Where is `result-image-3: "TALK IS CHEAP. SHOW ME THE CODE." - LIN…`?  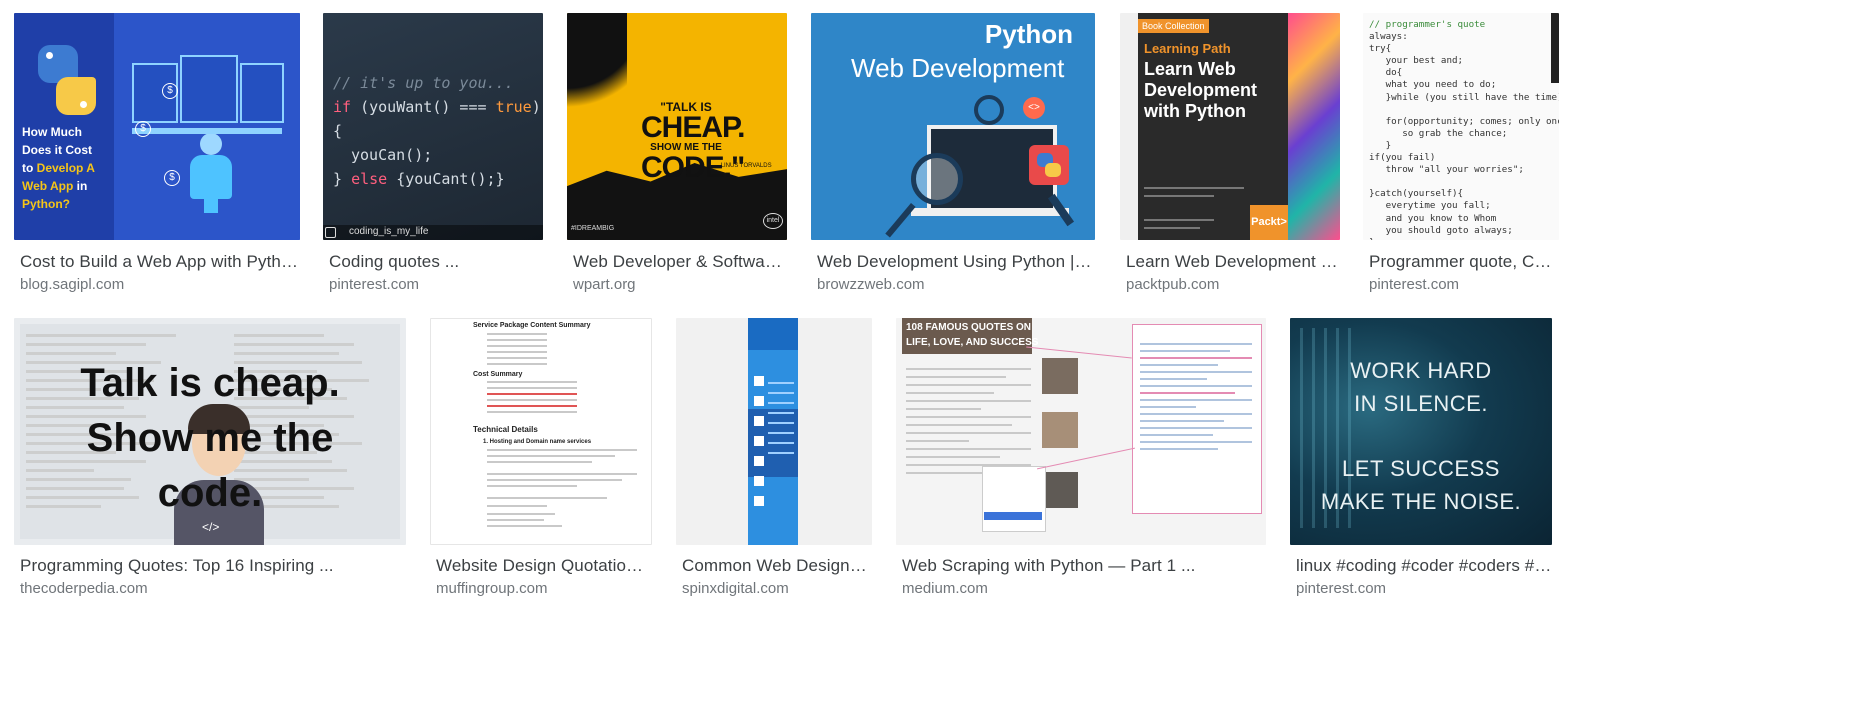
result-image-3: "TALK IS CHEAP. SHOW ME THE CODE." - LIN… is located at coordinates (677, 126).